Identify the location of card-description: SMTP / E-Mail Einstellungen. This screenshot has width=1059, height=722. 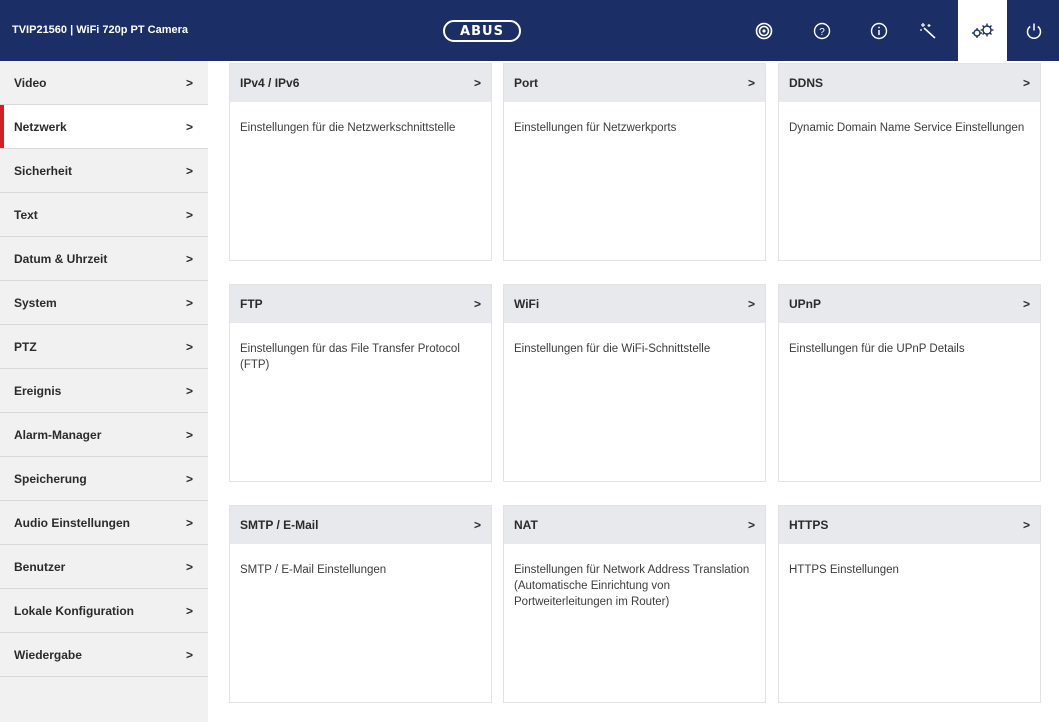
(313, 570).